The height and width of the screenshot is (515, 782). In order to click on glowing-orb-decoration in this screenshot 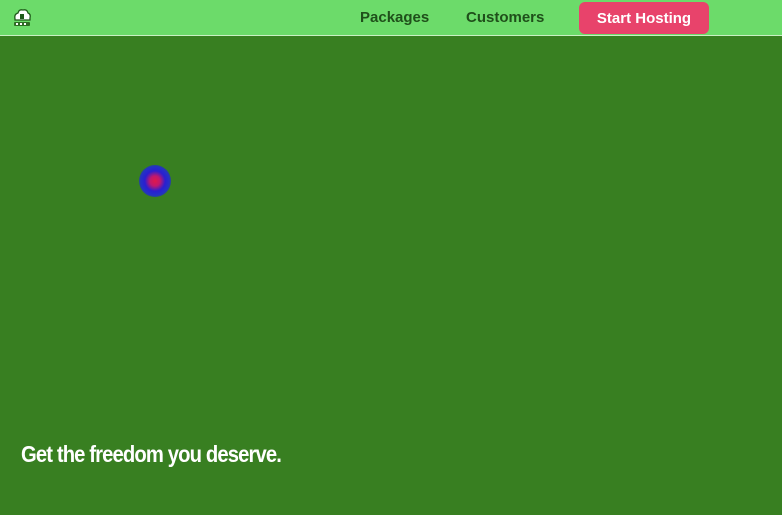, I will do `click(155, 181)`.